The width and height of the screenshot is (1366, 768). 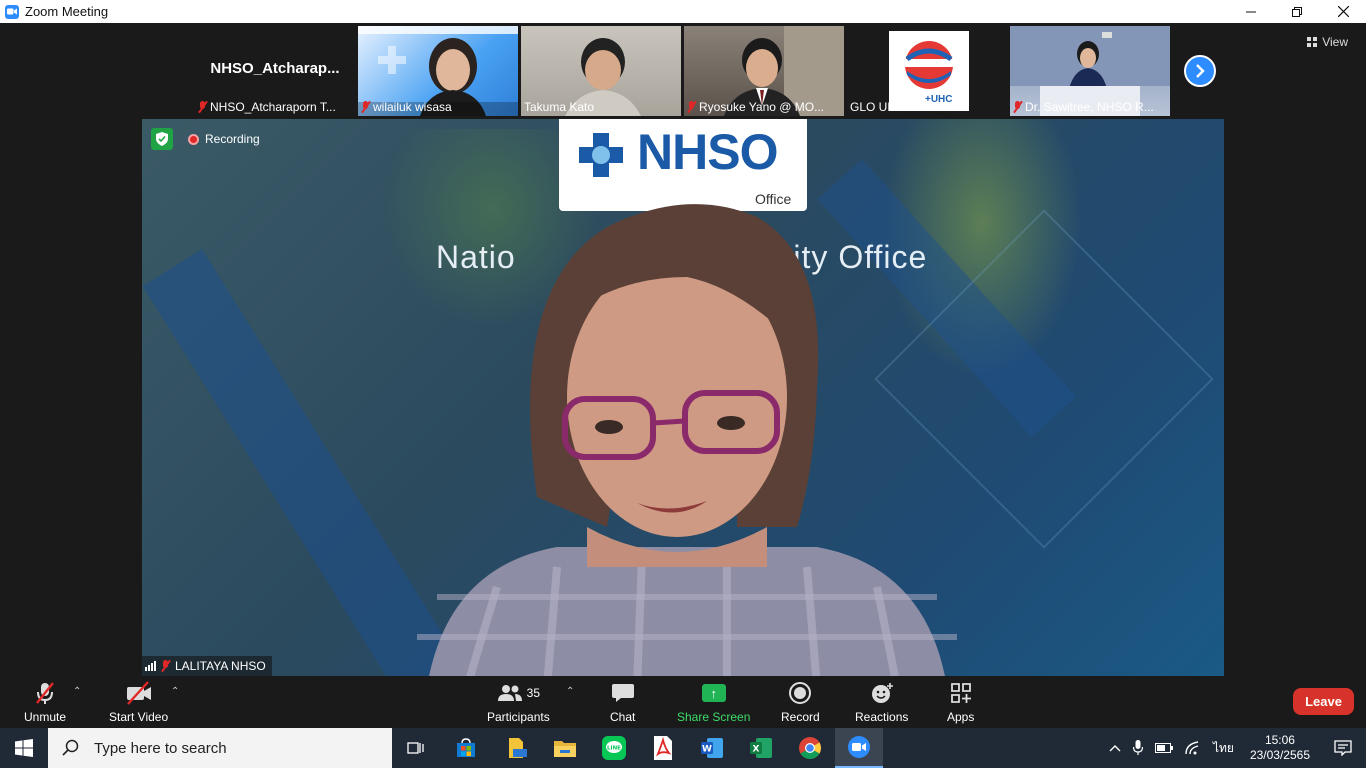 I want to click on audio-options-caret-icon: ⌃, so click(x=77, y=691).